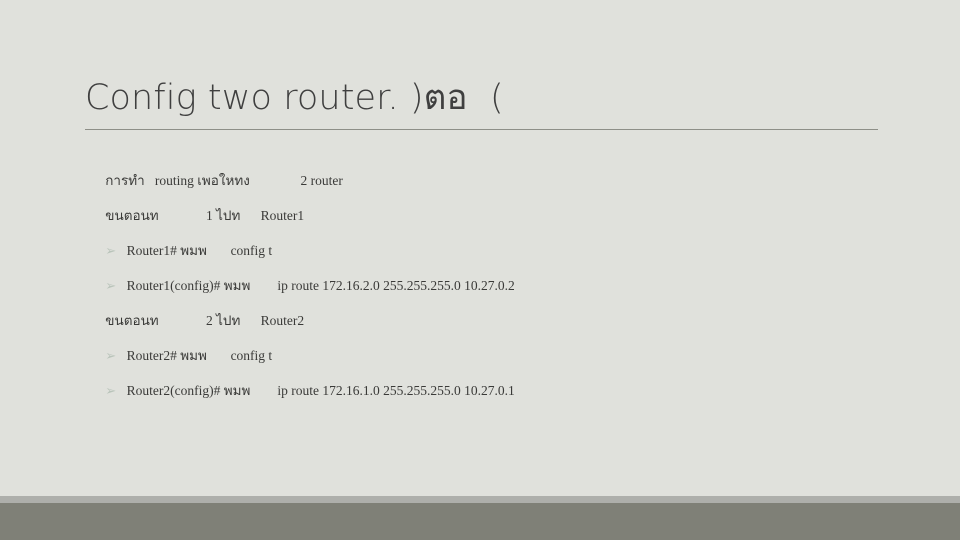 Image resolution: width=960 pixels, height=540 pixels. Describe the element at coordinates (485, 343) in the screenshot. I see `body-line: ➢ Router2# พมพ config t` at that location.